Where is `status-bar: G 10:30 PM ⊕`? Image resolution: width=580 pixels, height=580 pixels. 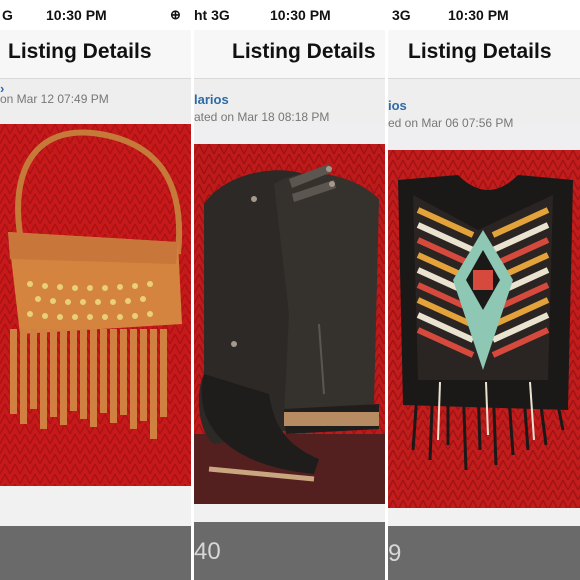
status-bar: G 10:30 PM ⊕ is located at coordinates (95, 15).